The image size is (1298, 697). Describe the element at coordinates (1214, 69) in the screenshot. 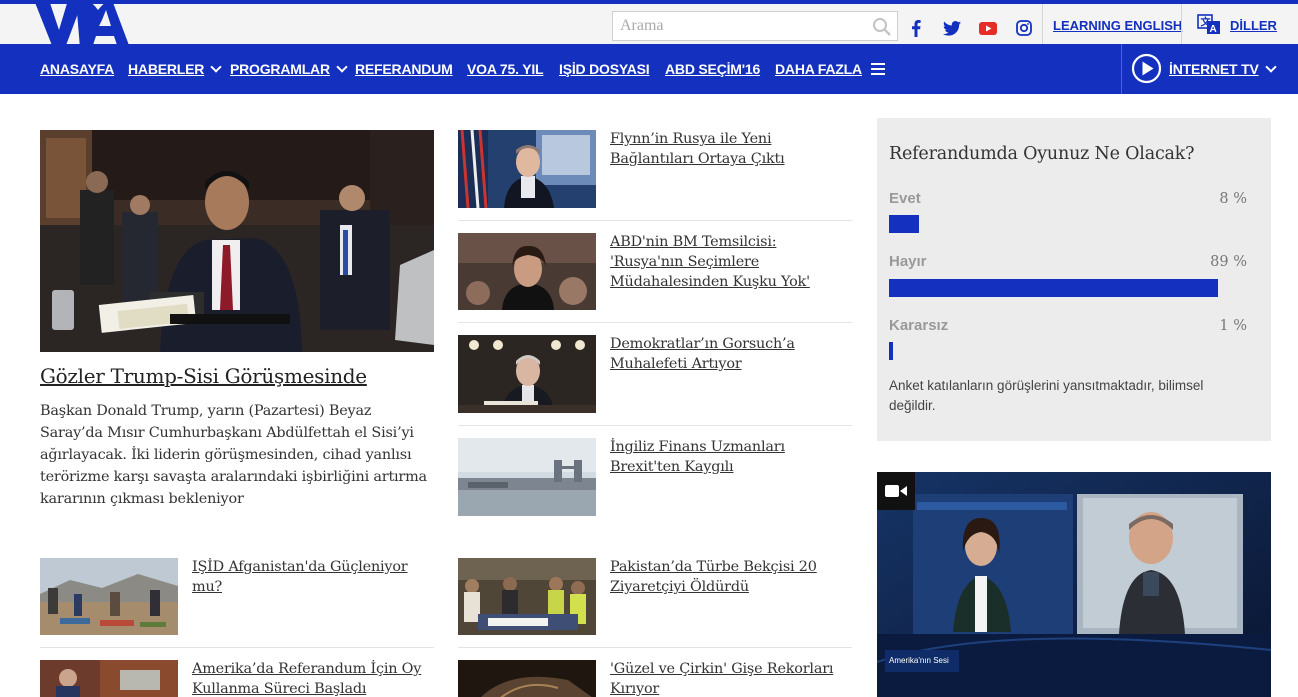

I see `nav-label: İNTERNET TV` at that location.